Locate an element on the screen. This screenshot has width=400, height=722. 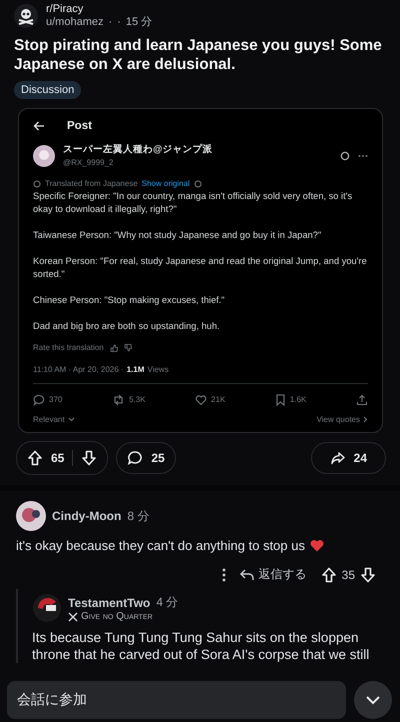
user-flair: Give no Quarter is located at coordinates (117, 616).